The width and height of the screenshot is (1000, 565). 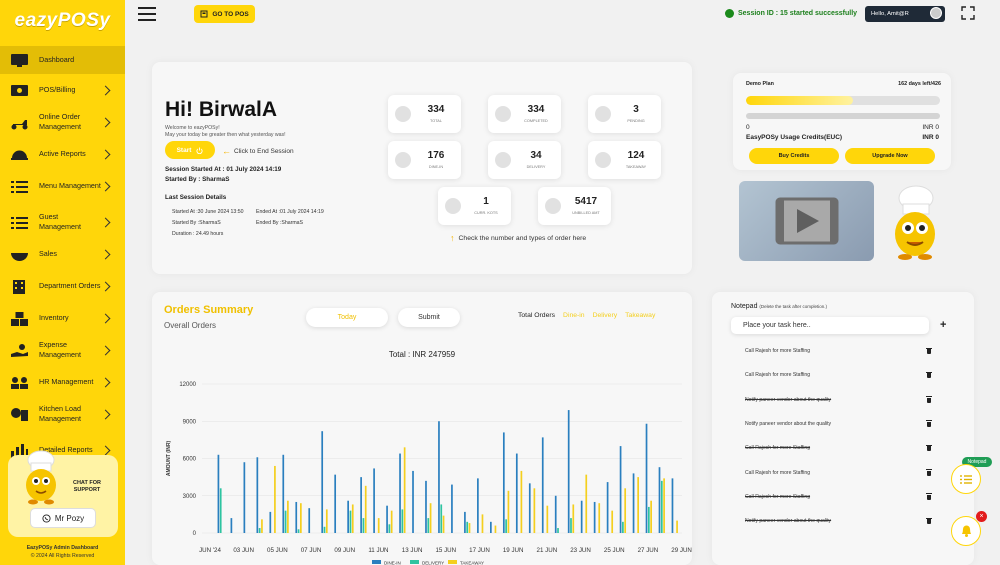 I want to click on list-icon, so click(x=966, y=479).